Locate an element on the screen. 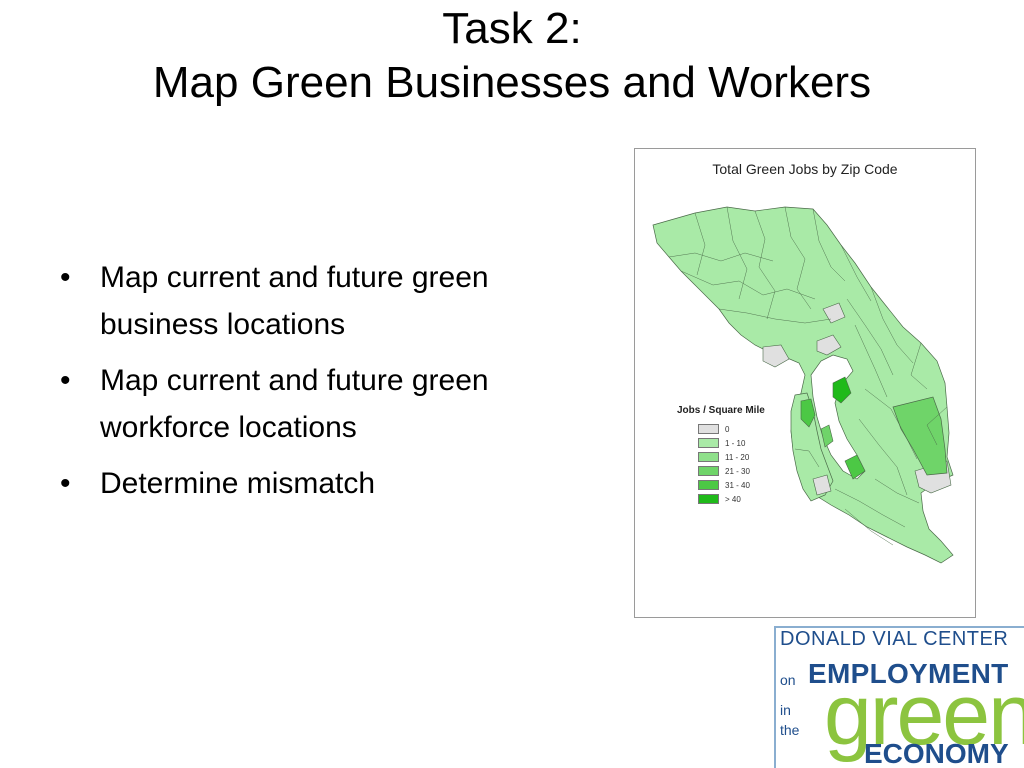  legend-item: > 40 is located at coordinates (719, 499).